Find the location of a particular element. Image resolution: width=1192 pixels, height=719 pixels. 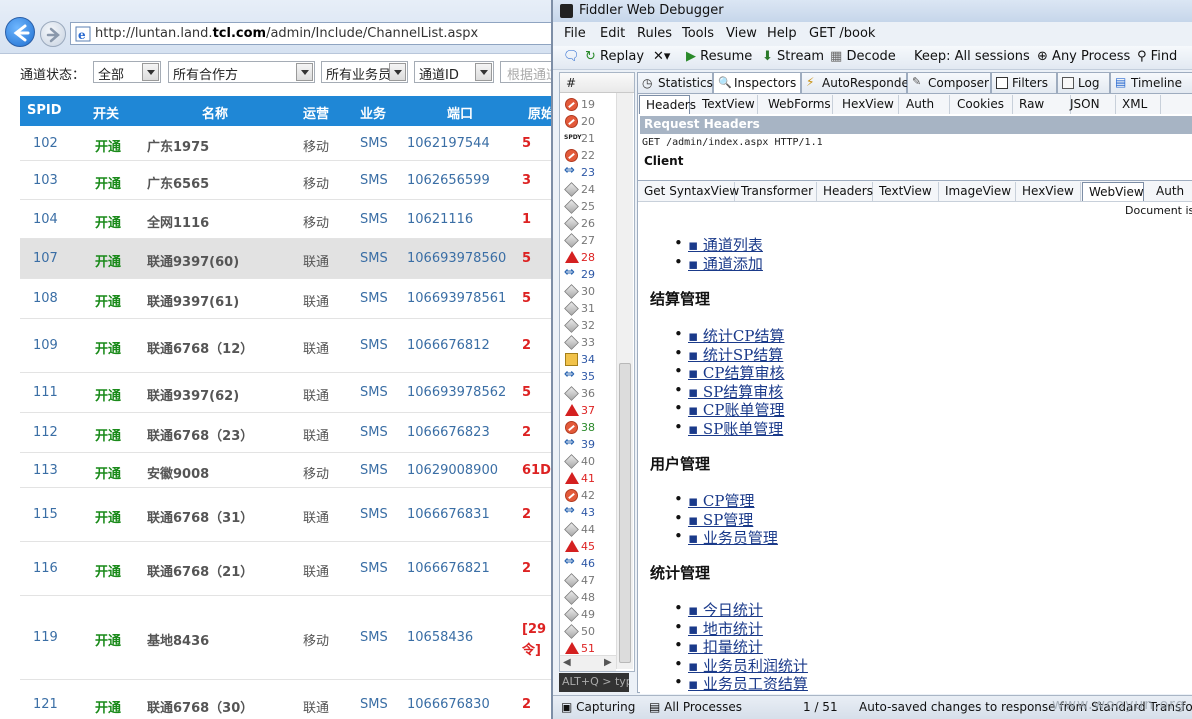

req-tab-textview: TextView is located at coordinates (727, 104).